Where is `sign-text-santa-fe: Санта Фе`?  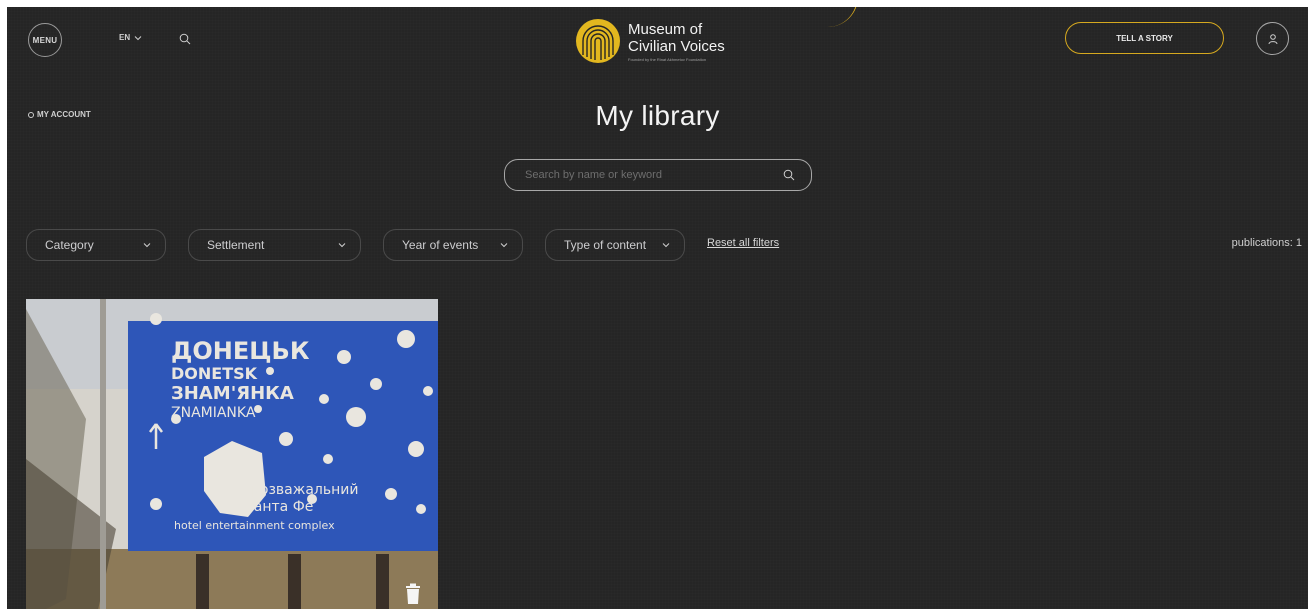 sign-text-santa-fe: Санта Фе is located at coordinates (278, 507).